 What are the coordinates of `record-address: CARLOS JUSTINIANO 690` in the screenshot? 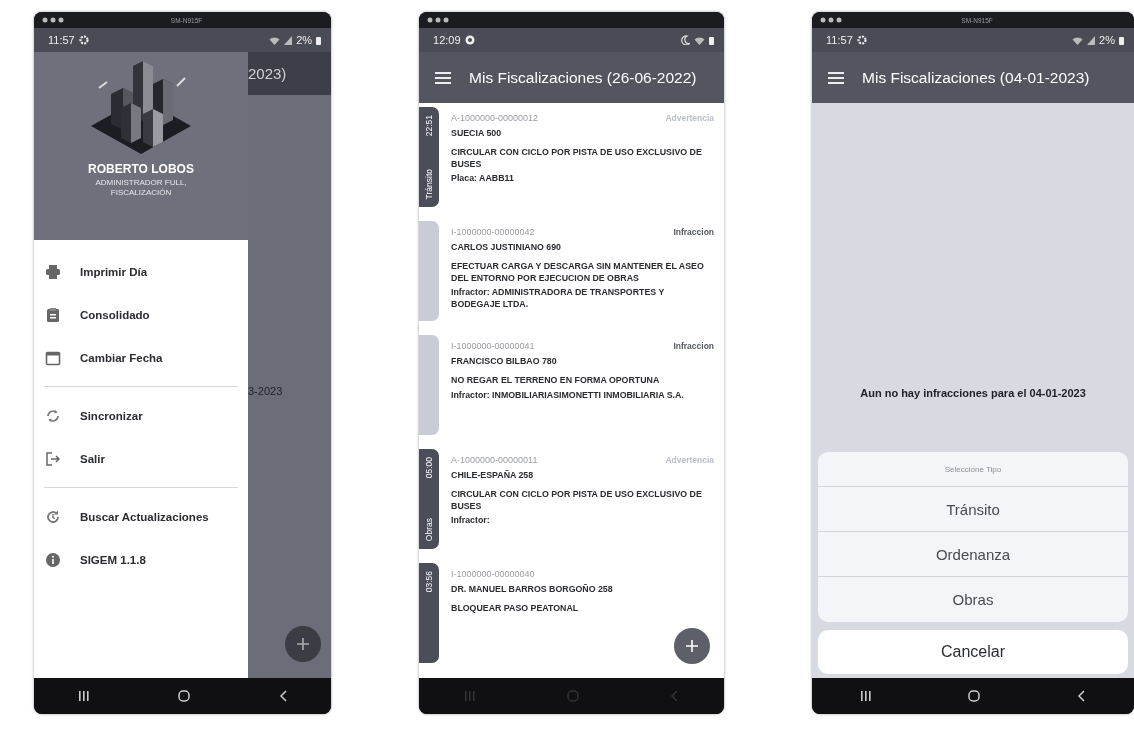 It's located at (506, 248).